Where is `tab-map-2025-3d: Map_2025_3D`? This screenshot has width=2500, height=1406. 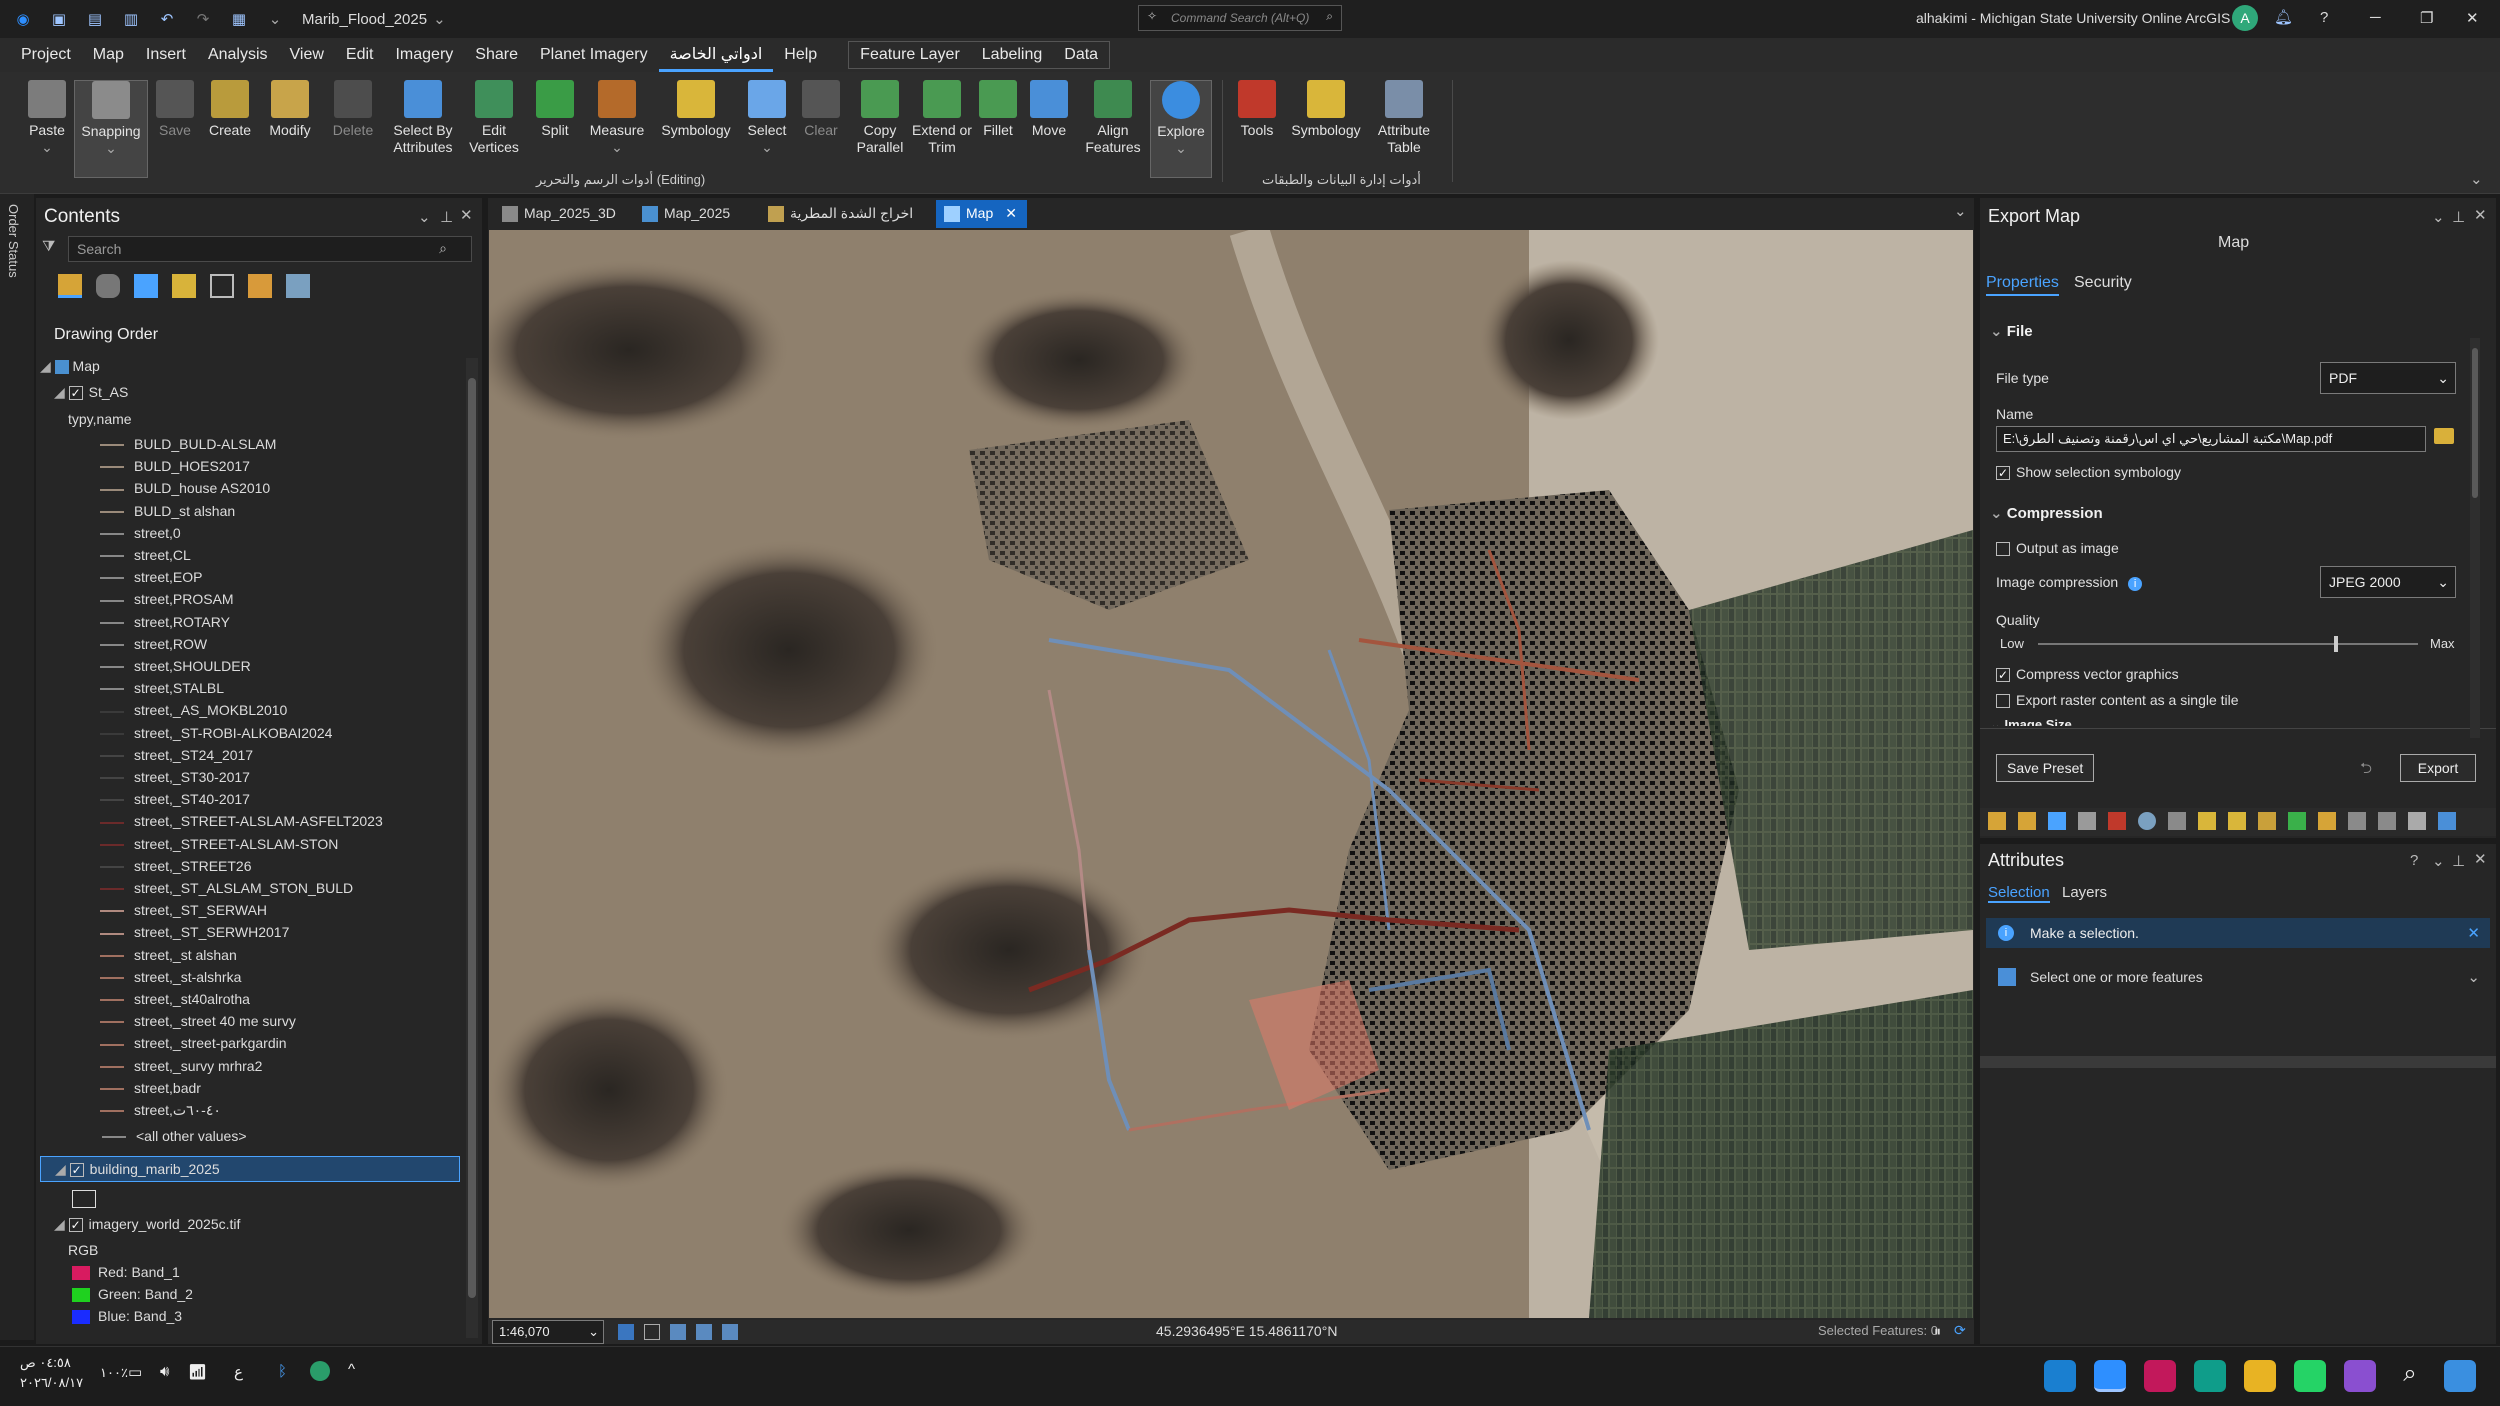
tab-map-2025-3d: Map_2025_3D is located at coordinates (560, 214).